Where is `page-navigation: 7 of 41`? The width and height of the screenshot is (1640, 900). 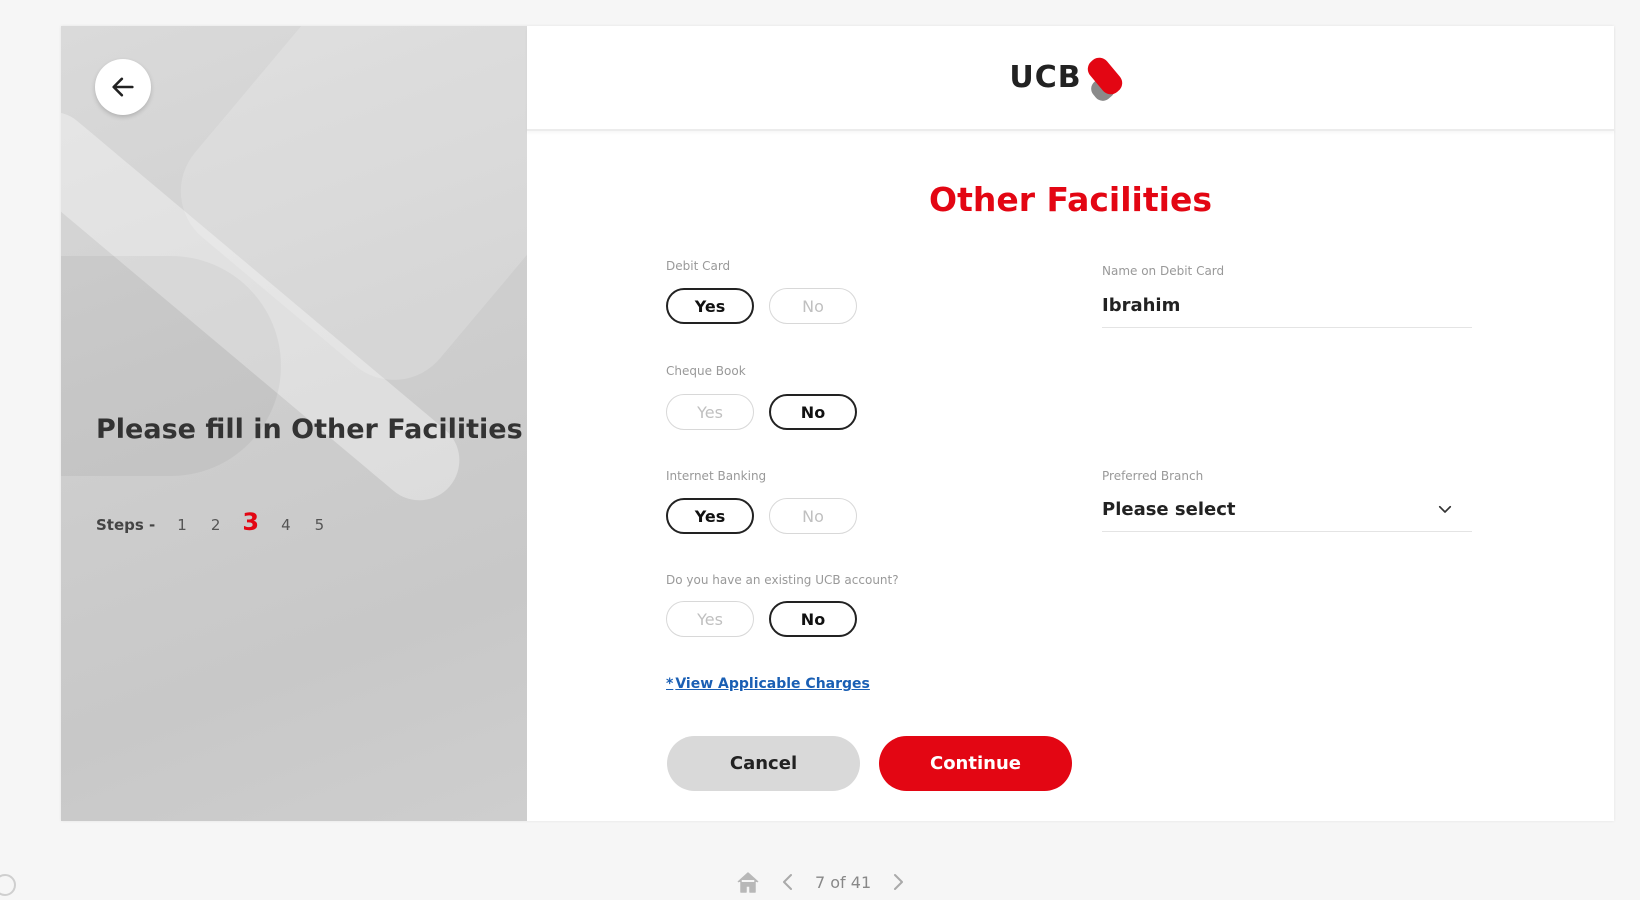
page-navigation: 7 of 41 is located at coordinates (820, 882).